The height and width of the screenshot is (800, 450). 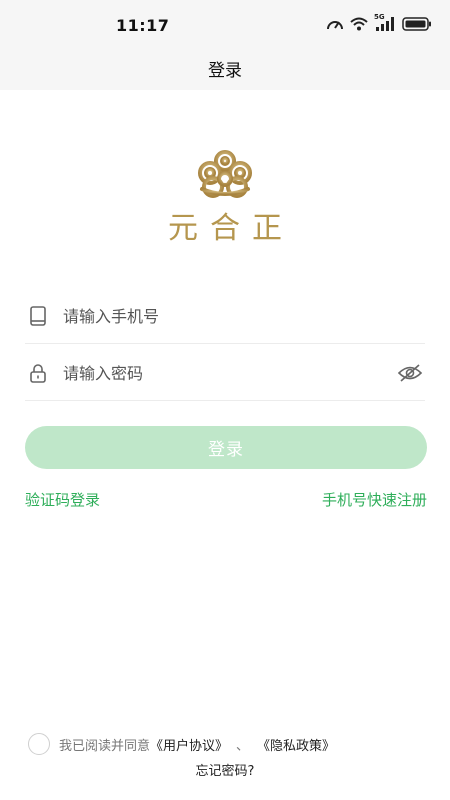 I want to click on page-title: 登录, so click(x=225, y=71).